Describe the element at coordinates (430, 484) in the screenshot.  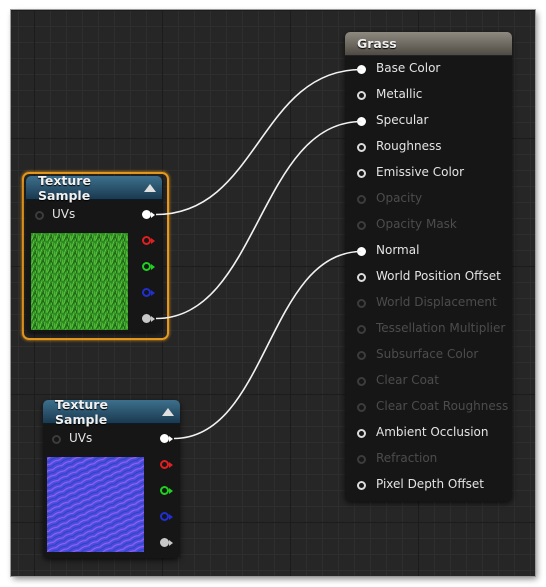
I see `material-input-label: Pixel Depth Offset` at that location.